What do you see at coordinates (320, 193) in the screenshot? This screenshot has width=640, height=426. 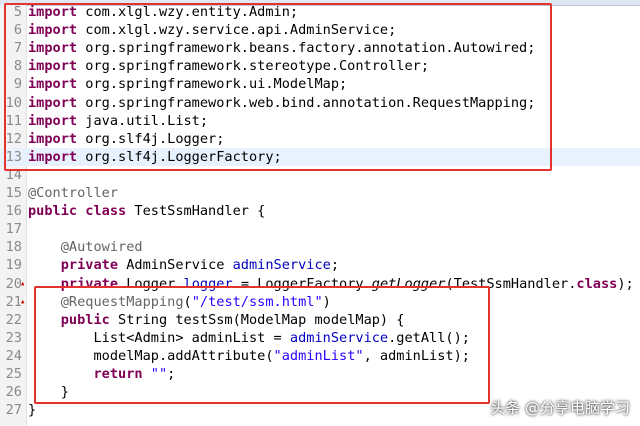 I see `code-line: 15 @Controller` at bounding box center [320, 193].